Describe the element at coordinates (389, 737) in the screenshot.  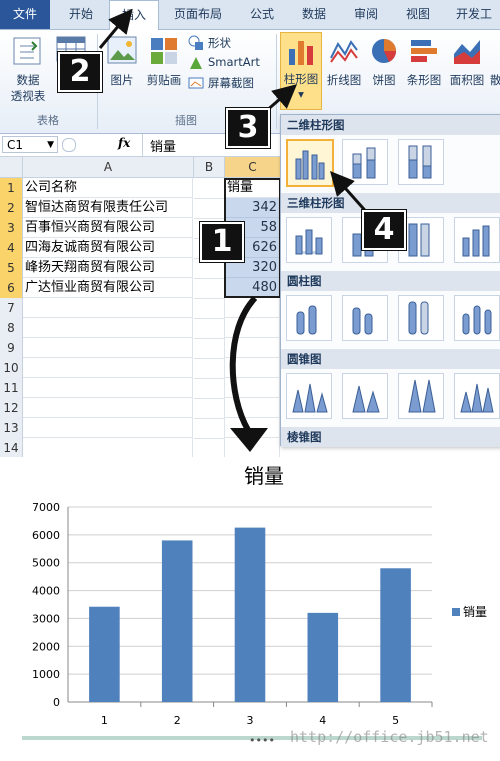
I see `watermark-text: http://office.jb51.net` at that location.